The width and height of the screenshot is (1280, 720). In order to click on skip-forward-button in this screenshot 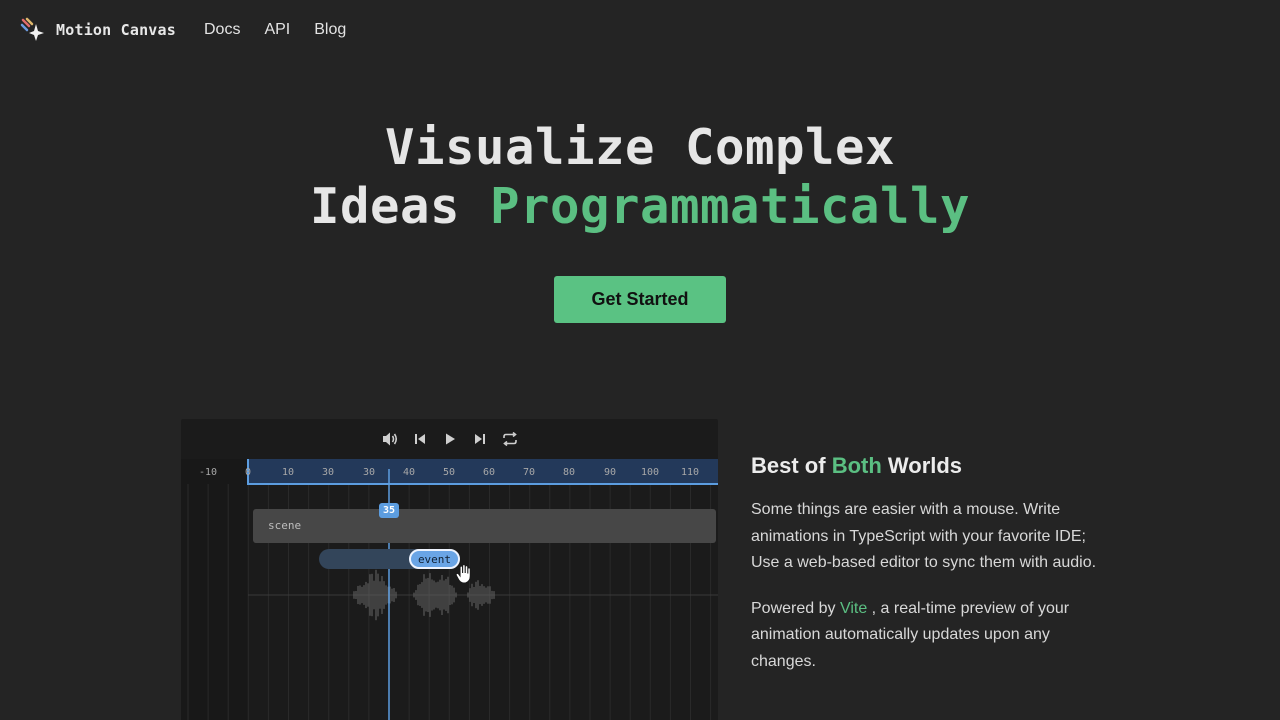, I will do `click(480, 439)`.